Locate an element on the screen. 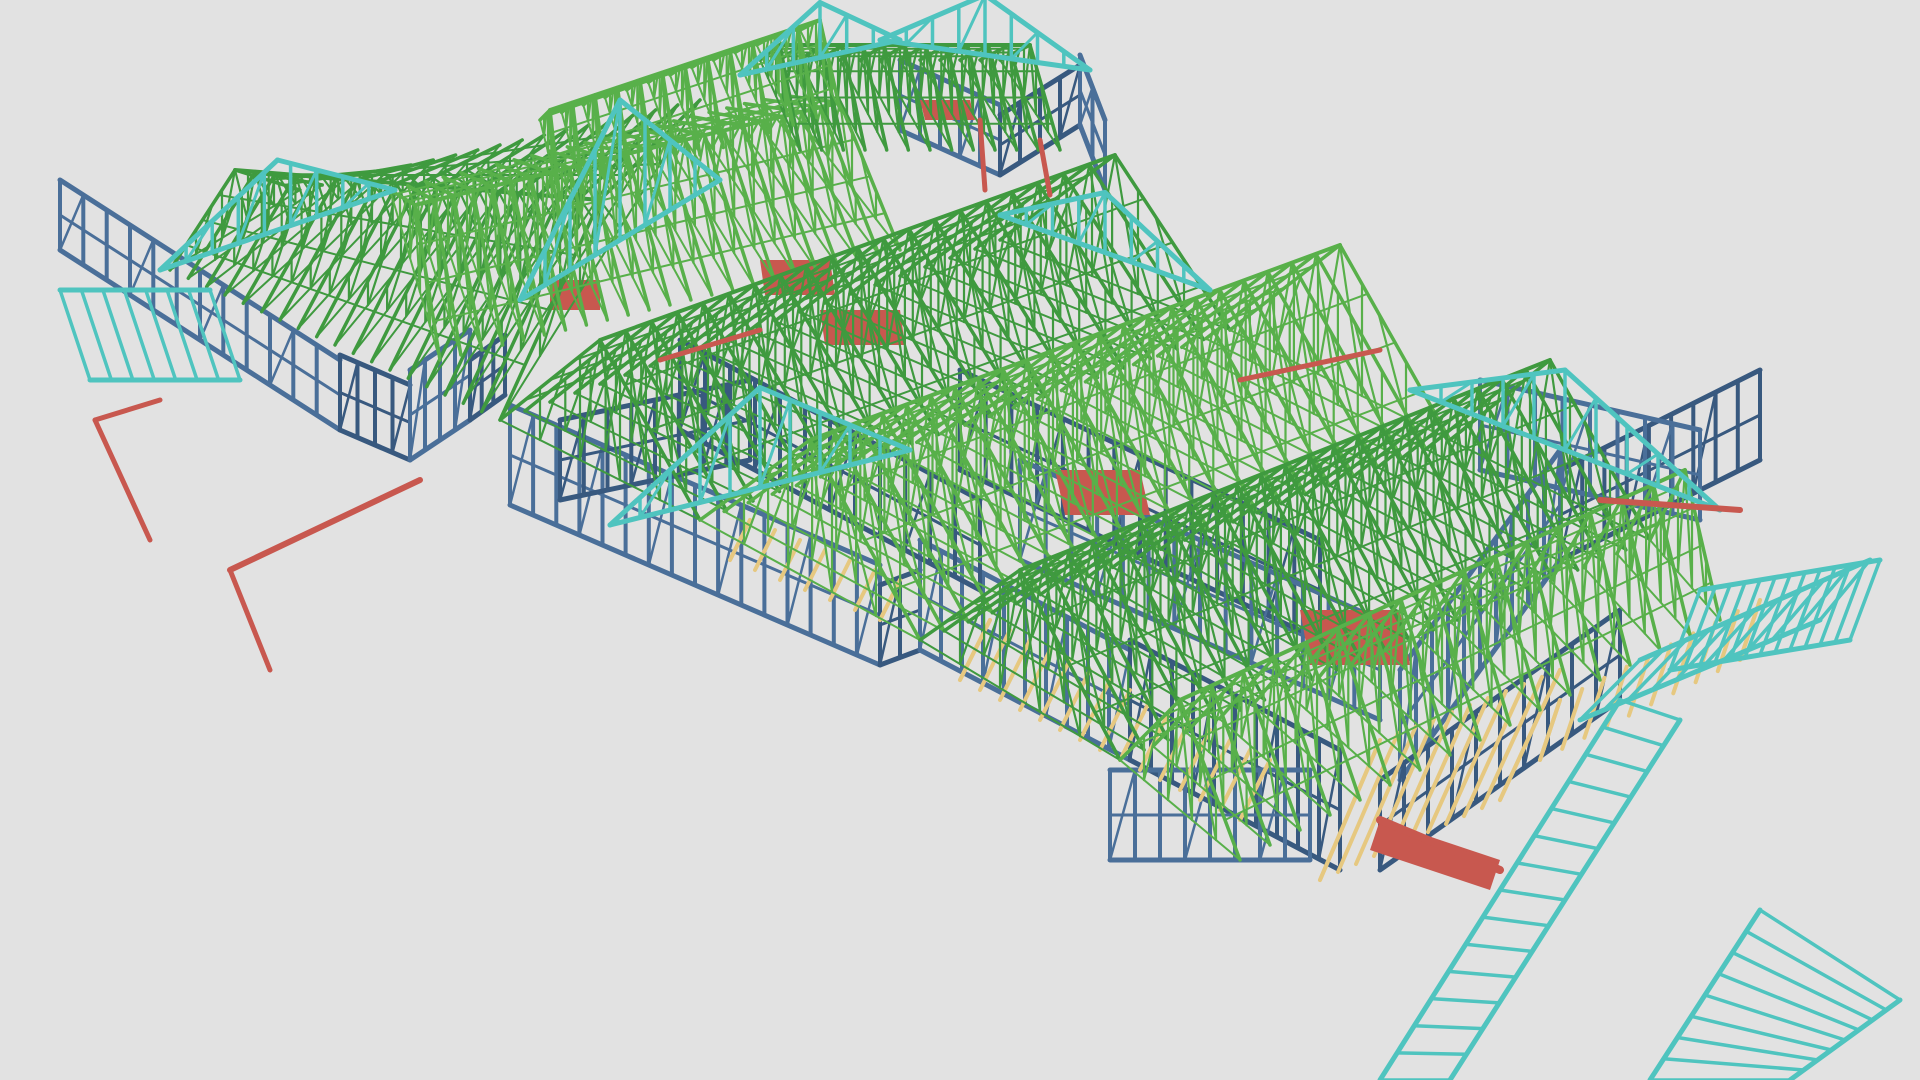 The image size is (1920, 1080). front-wing-corner-wall-brace is located at coordinates (890, 621).